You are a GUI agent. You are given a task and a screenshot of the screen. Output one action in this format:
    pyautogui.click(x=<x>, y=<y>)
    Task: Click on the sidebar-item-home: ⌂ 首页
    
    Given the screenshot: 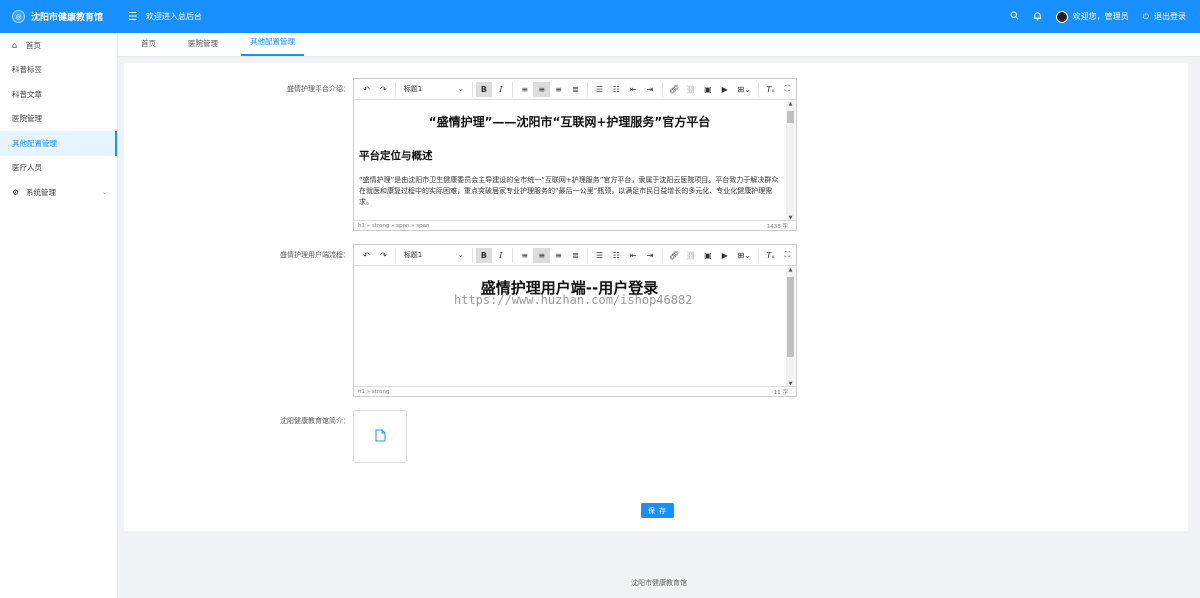 What is the action you would take?
    pyautogui.click(x=58, y=45)
    